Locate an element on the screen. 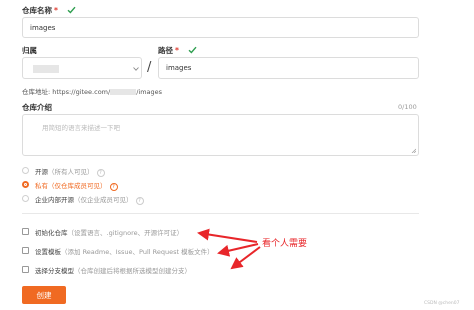 This screenshot has width=474, height=310. annotation-arrows is located at coordinates (229, 249).